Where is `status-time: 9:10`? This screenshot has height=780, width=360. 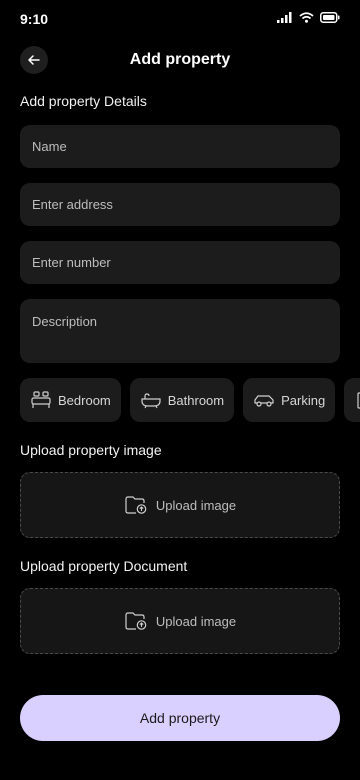 status-time: 9:10 is located at coordinates (34, 19).